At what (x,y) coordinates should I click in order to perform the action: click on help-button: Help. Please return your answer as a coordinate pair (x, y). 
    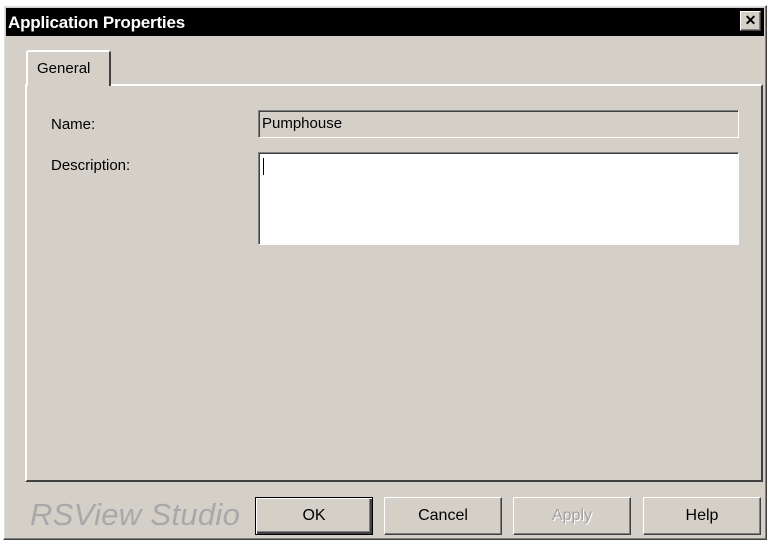
    Looking at the image, I should click on (702, 516).